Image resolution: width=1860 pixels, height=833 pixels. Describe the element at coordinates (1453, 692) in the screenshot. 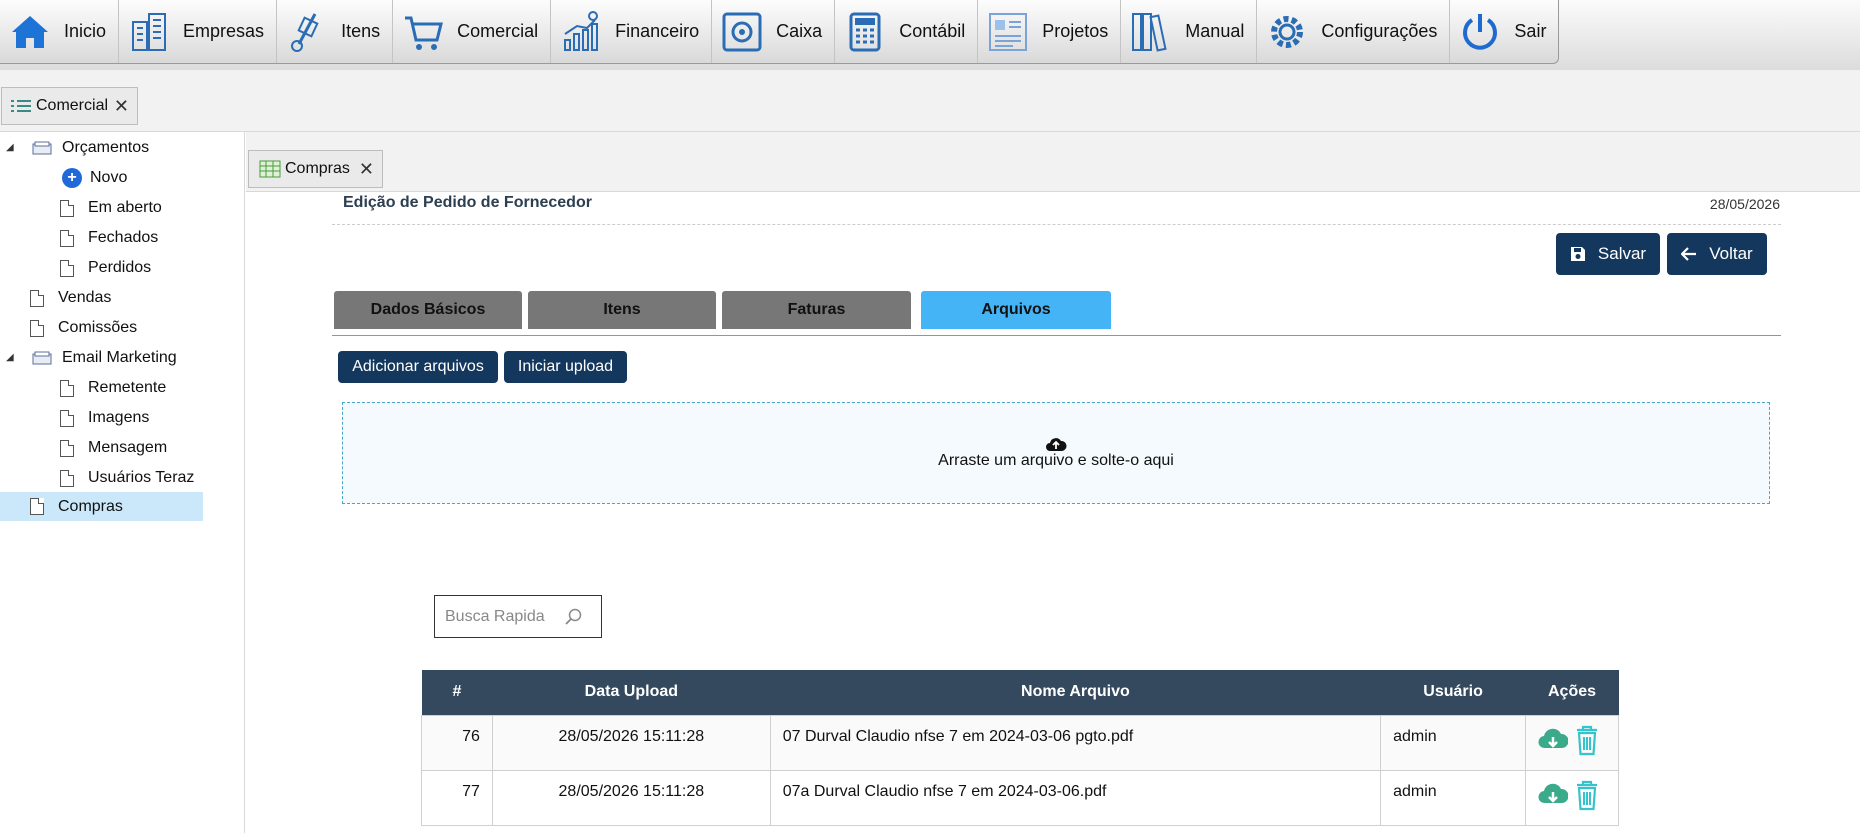

I see `column-header-user: Usuário` at that location.